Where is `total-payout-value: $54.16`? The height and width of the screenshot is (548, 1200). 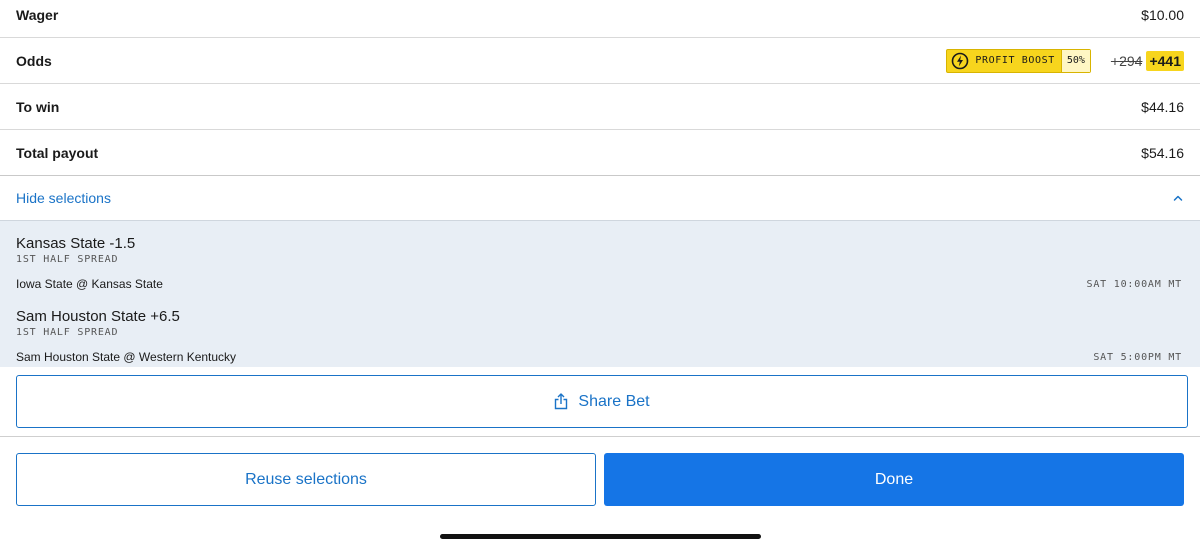
total-payout-value: $54.16 is located at coordinates (1162, 152).